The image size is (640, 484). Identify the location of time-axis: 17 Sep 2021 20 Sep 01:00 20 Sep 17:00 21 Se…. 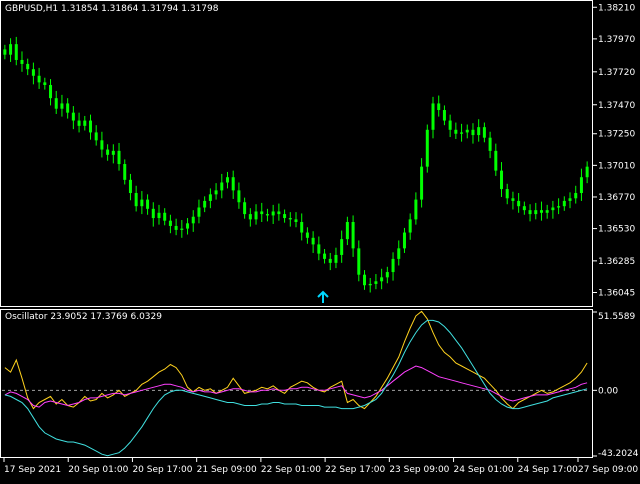
(320, 466).